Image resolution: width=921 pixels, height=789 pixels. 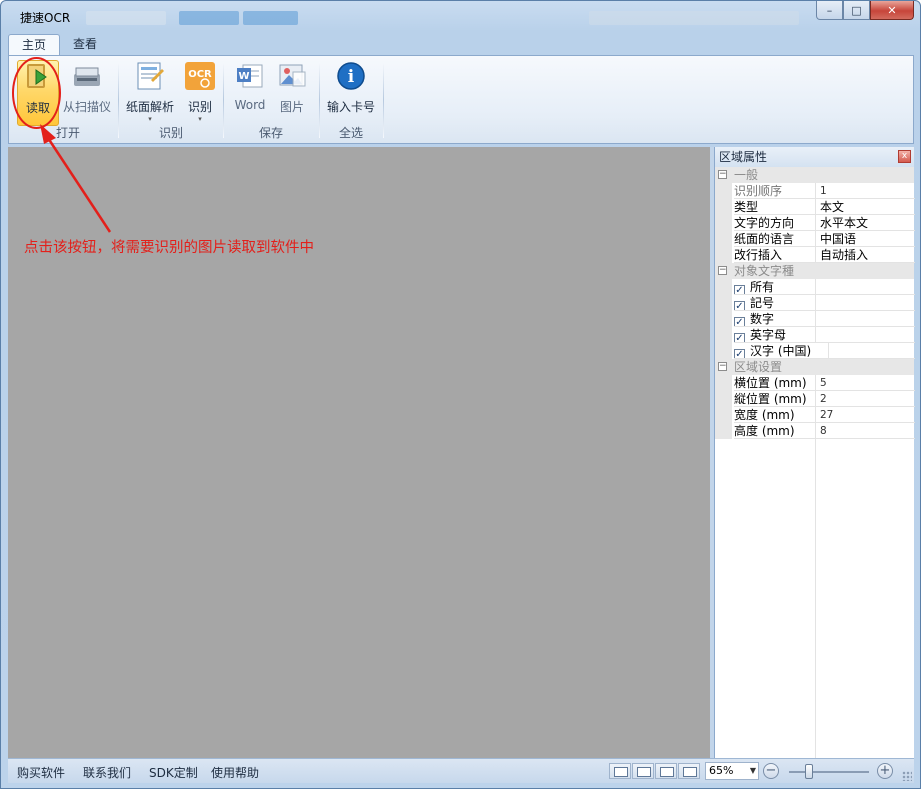 I want to click on view-split-button, so click(x=666, y=771).